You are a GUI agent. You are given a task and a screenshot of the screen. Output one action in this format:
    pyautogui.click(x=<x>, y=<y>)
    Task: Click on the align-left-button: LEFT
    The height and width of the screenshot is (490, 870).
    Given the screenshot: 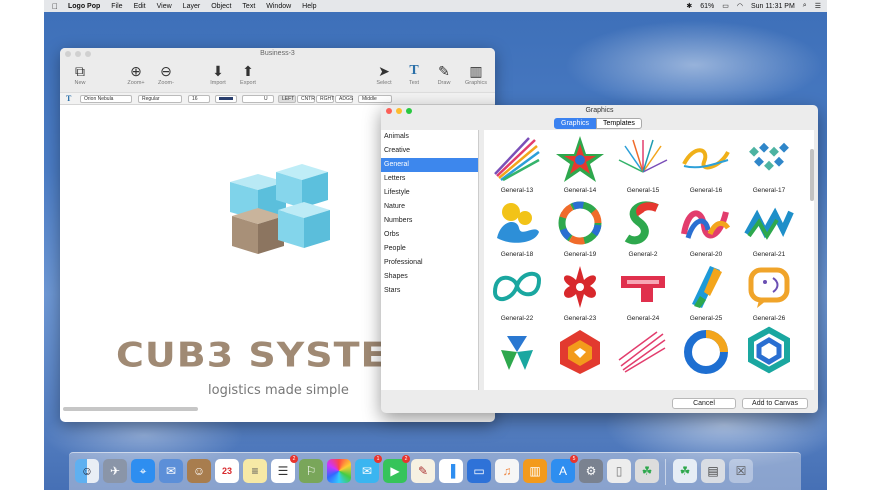 What is the action you would take?
    pyautogui.click(x=287, y=99)
    